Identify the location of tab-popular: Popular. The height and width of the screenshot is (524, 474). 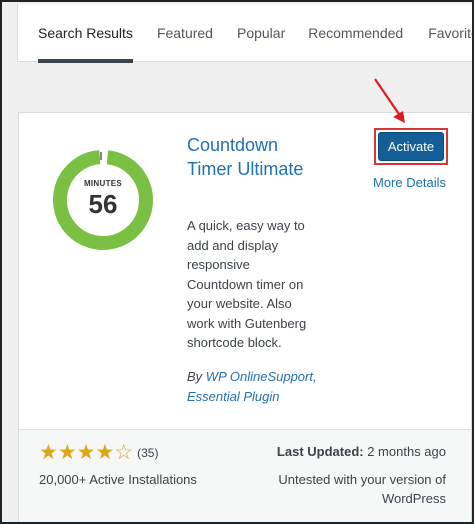
(261, 33).